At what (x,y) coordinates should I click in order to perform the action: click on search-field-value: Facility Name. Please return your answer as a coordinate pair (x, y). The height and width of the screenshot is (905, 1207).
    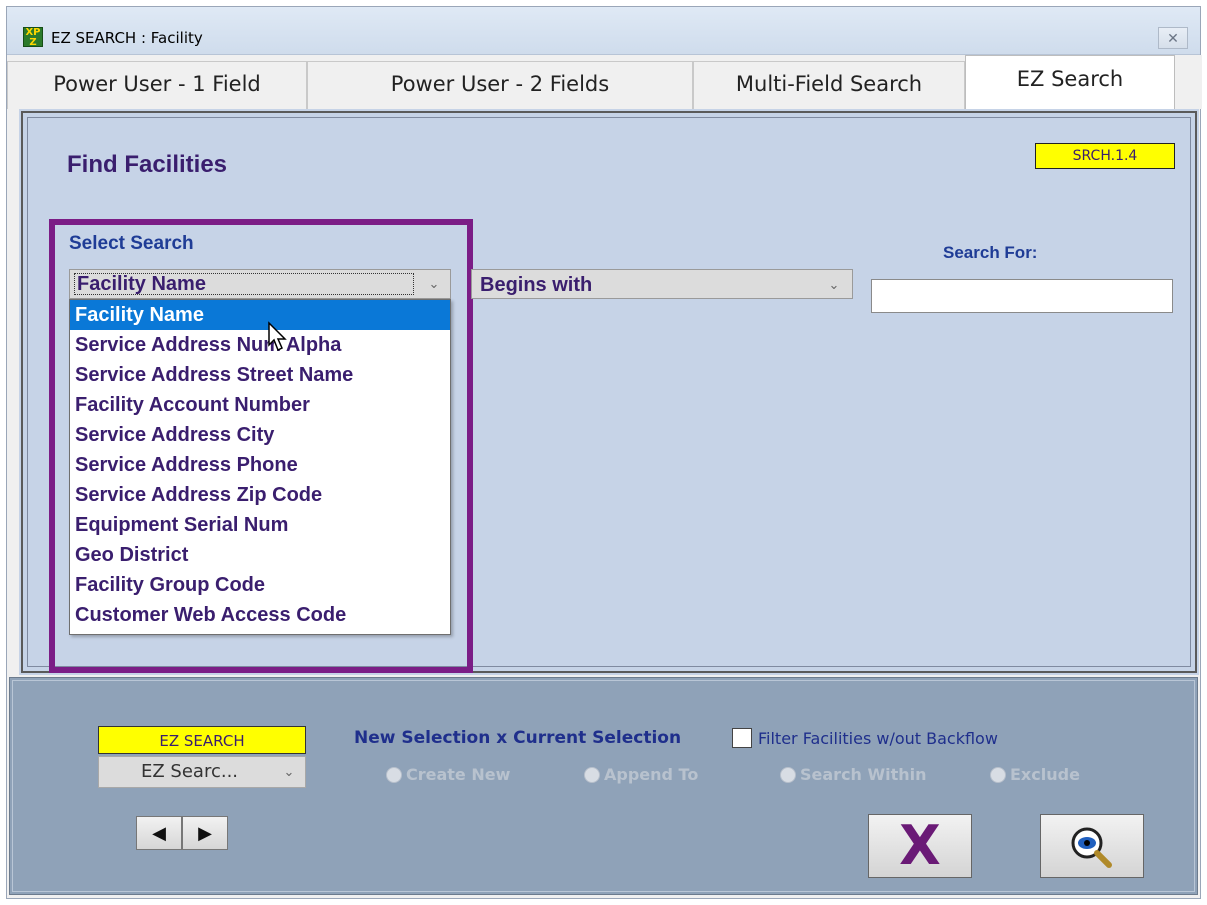
    Looking at the image, I should click on (244, 284).